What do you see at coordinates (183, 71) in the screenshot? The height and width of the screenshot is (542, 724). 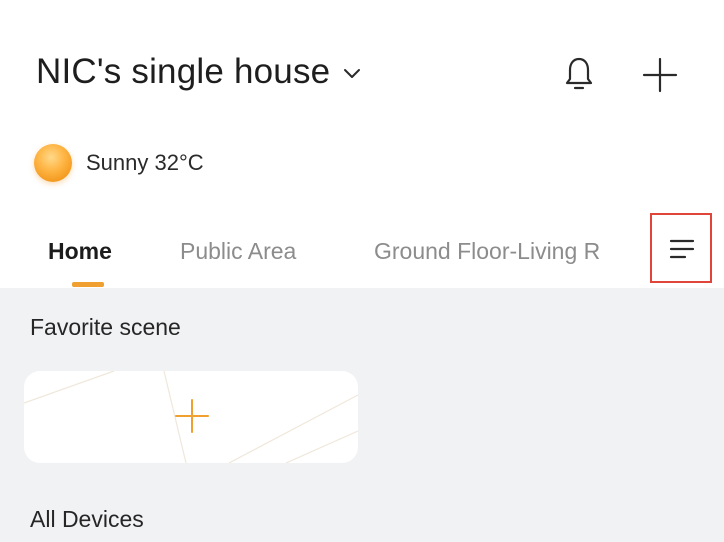 I see `house-title: NIC's single house` at bounding box center [183, 71].